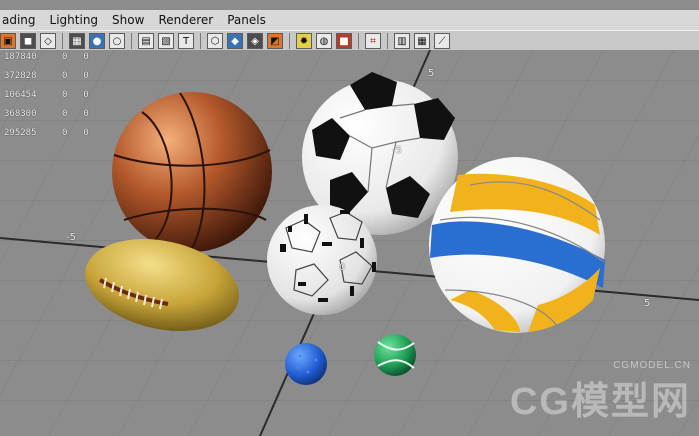  What do you see at coordinates (395, 355) in the screenshot?
I see `tennis-ball` at bounding box center [395, 355].